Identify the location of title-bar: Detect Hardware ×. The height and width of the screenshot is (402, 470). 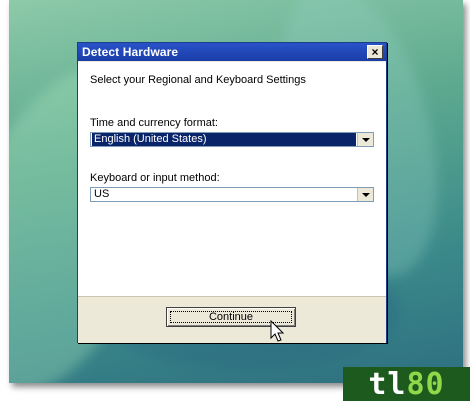
(232, 52).